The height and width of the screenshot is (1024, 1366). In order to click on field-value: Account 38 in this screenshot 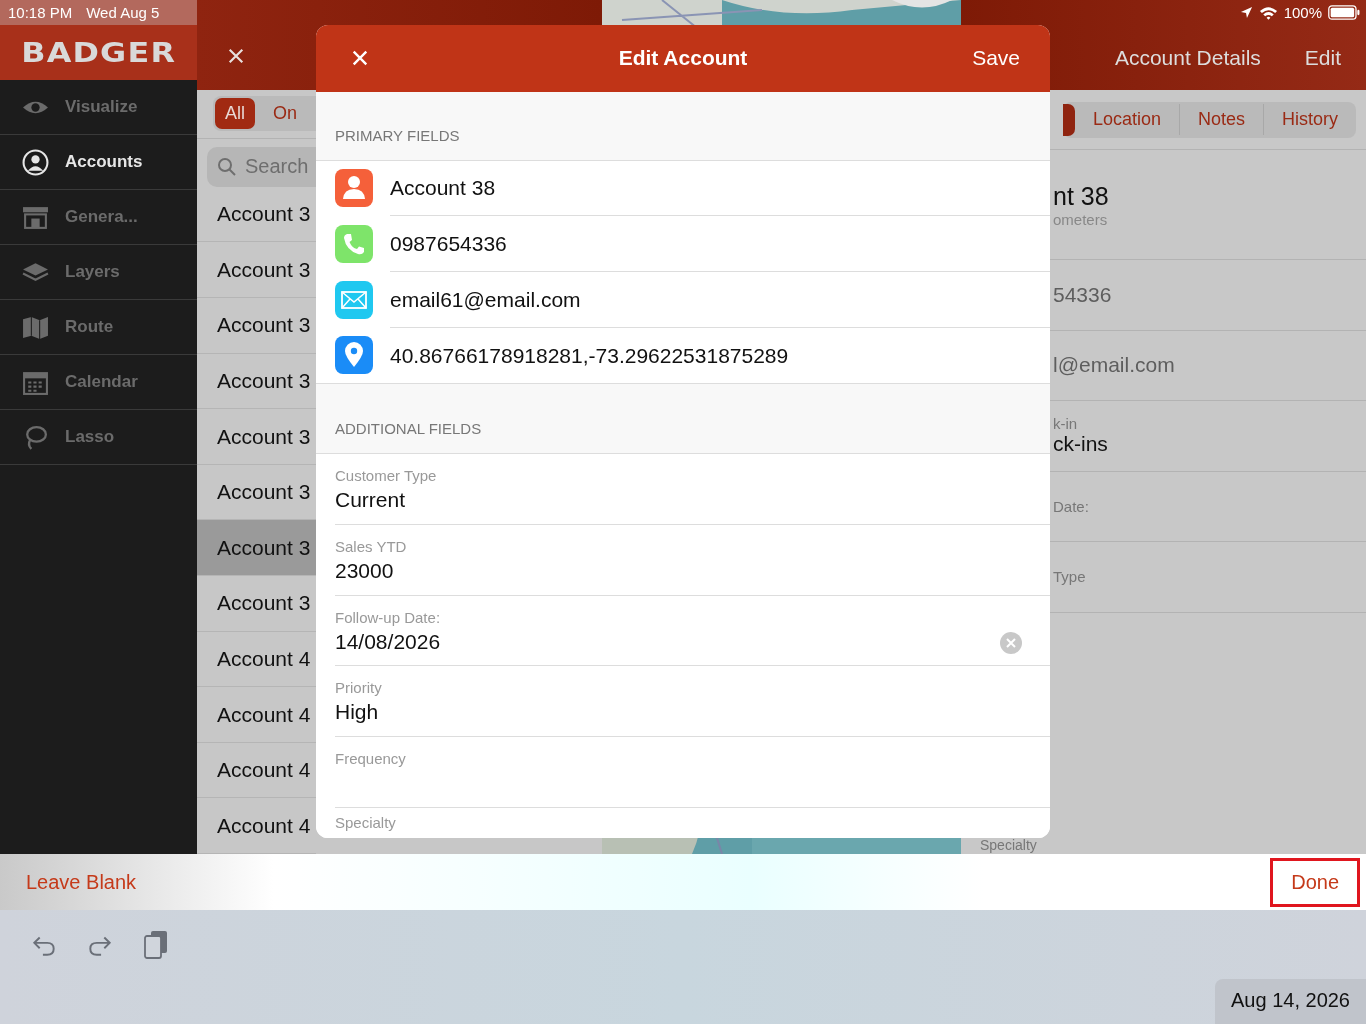, I will do `click(720, 188)`.